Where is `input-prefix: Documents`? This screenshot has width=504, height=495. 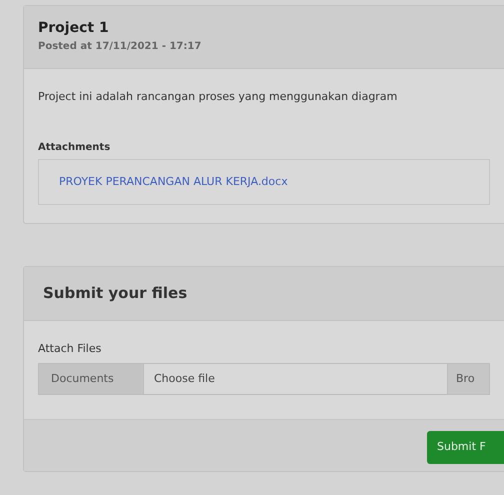 input-prefix: Documents is located at coordinates (91, 379).